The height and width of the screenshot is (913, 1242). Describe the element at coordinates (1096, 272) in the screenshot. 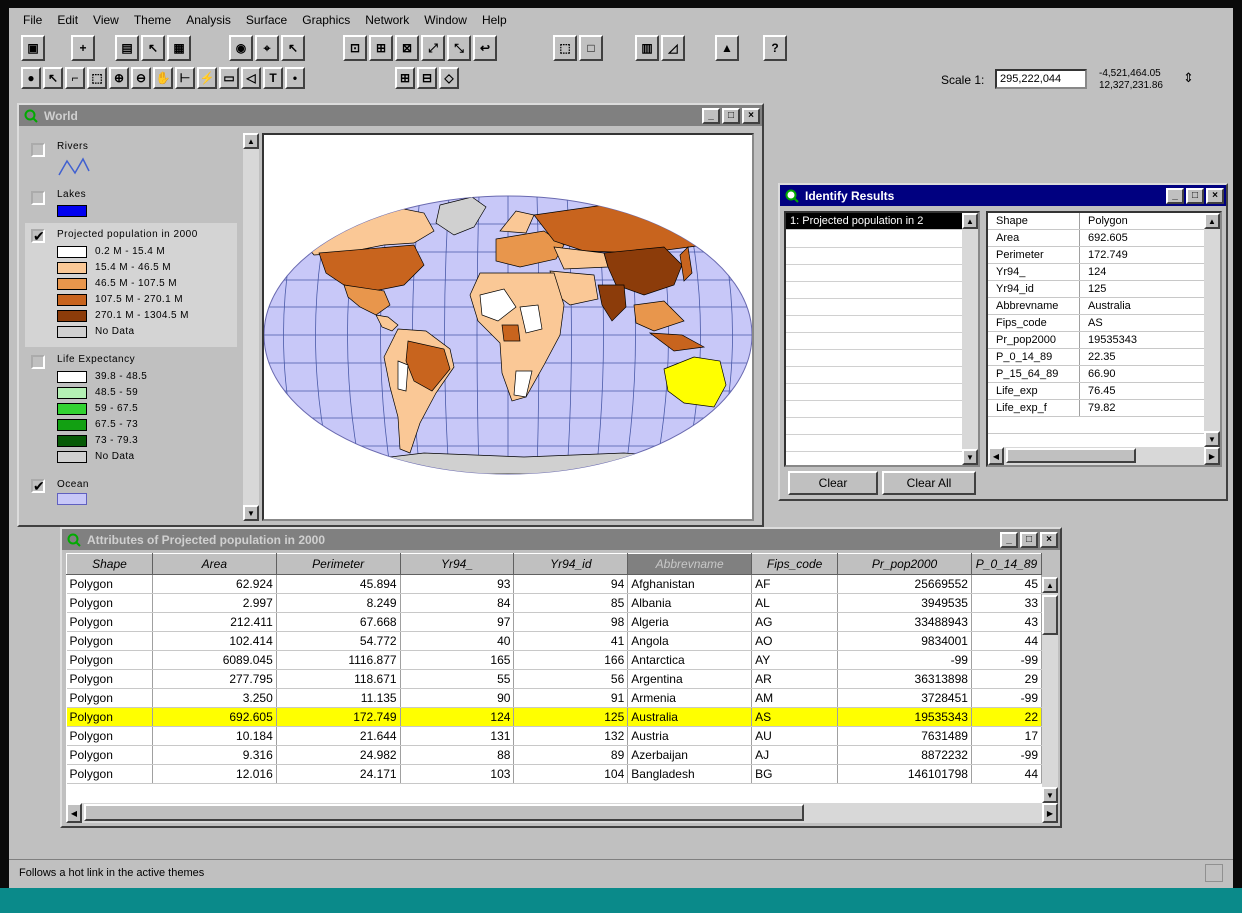

I see `identify-field-row: Yr94_ 124` at that location.